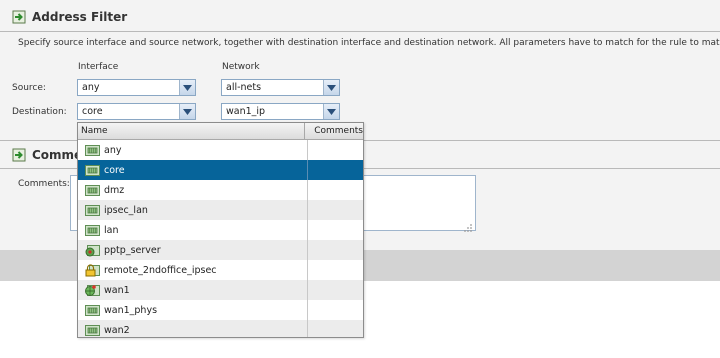 The width and height of the screenshot is (720, 358). What do you see at coordinates (39, 112) in the screenshot?
I see `destination-label: Destination:` at bounding box center [39, 112].